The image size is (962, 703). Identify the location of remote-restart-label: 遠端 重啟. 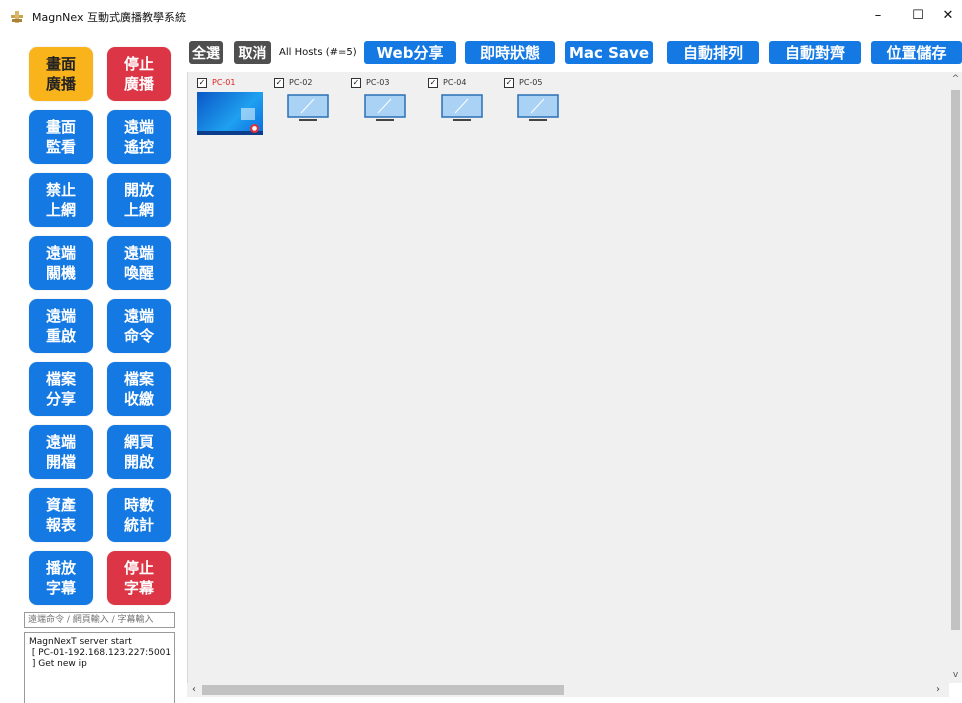
(60, 326).